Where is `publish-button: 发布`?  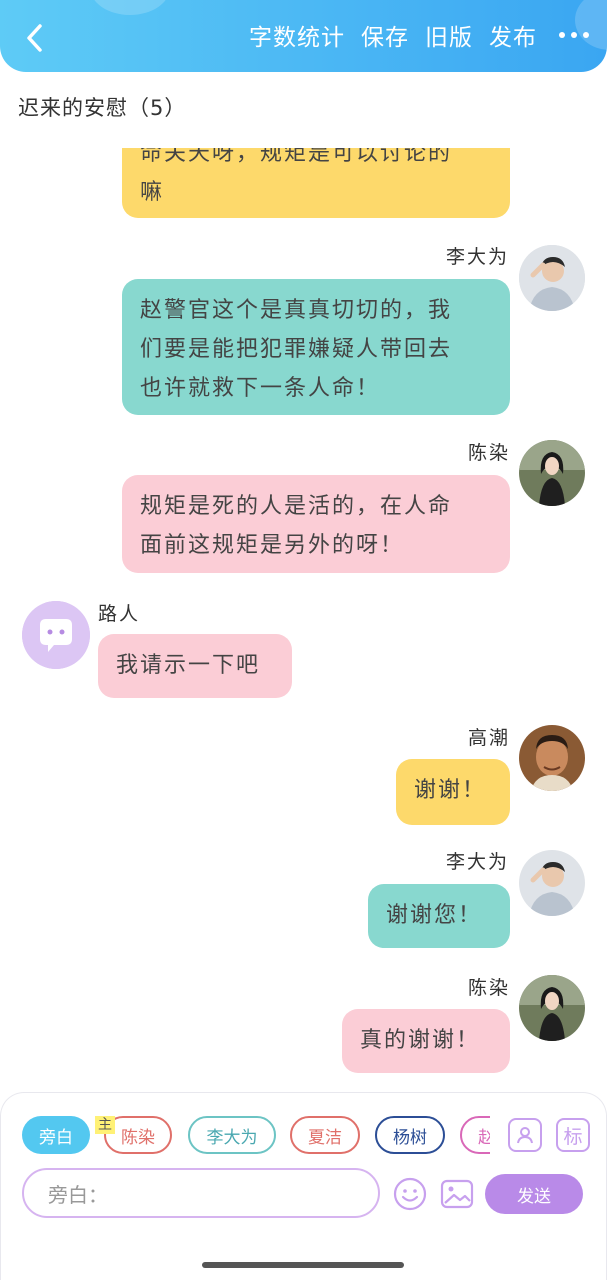
publish-button: 发布 is located at coordinates (513, 35).